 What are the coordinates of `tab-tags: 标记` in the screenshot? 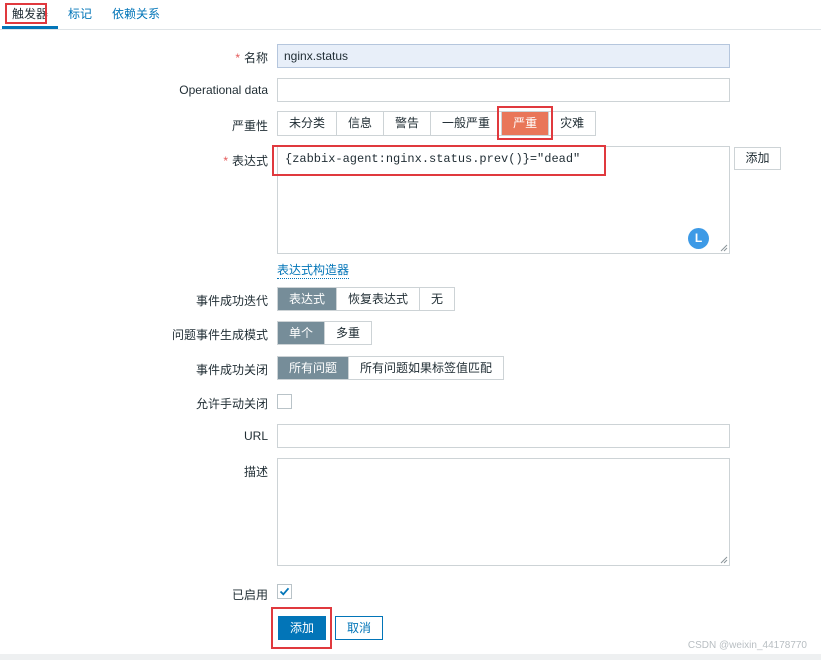 It's located at (80, 13).